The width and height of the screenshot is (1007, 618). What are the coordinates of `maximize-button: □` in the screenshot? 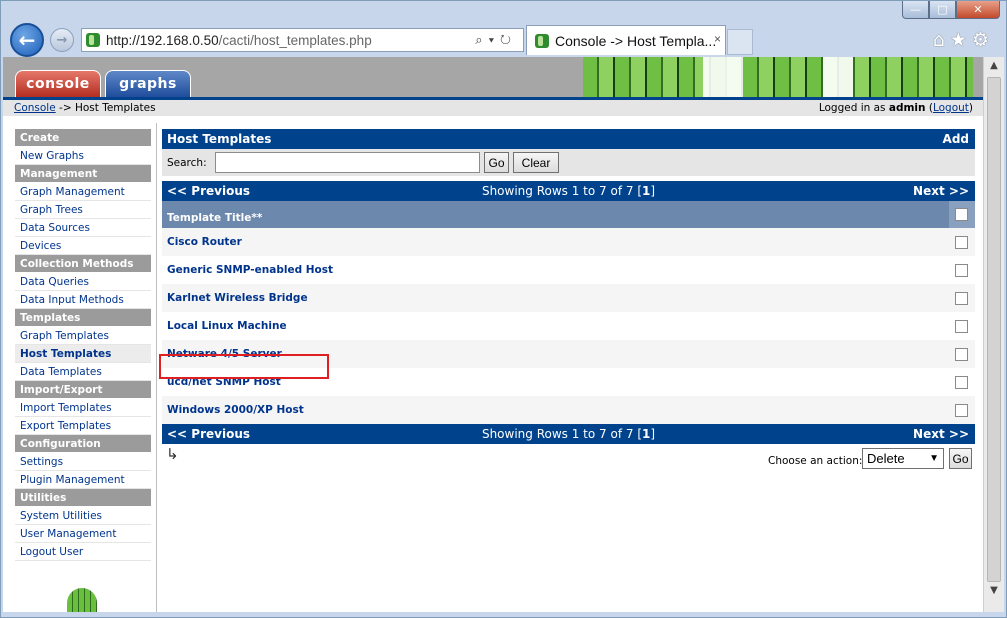 It's located at (942, 10).